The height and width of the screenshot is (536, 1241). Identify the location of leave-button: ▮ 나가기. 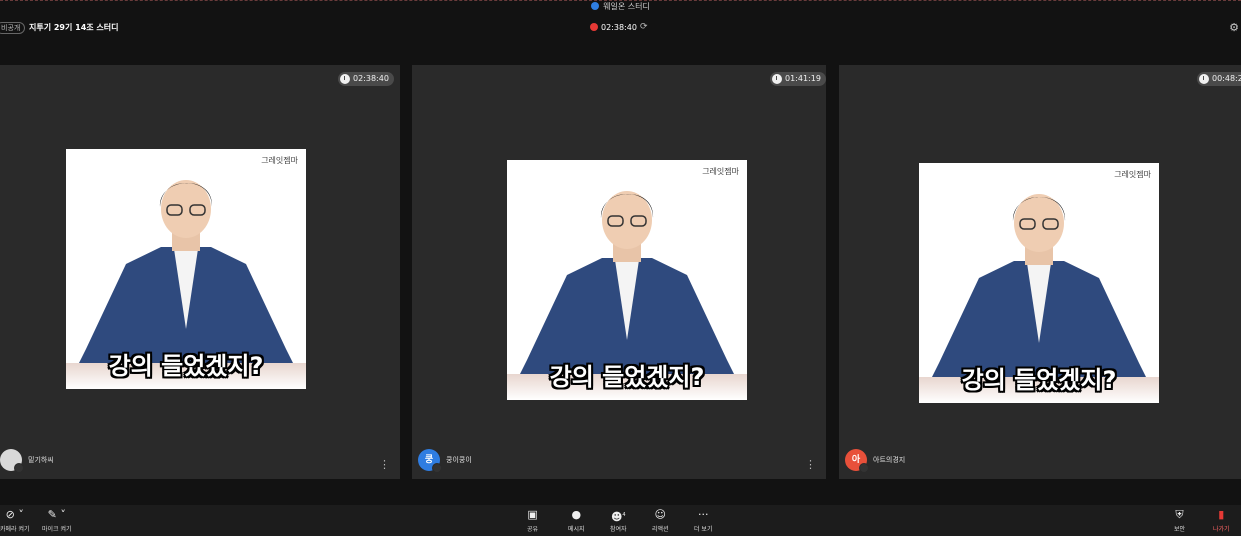
(1221, 520).